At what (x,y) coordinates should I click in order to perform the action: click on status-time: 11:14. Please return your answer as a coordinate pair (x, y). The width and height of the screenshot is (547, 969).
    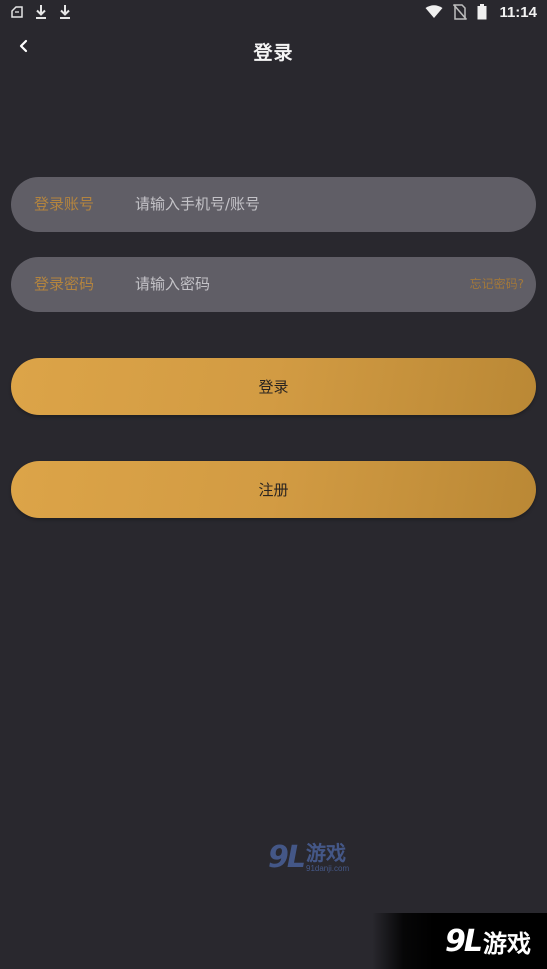
    Looking at the image, I should click on (518, 12).